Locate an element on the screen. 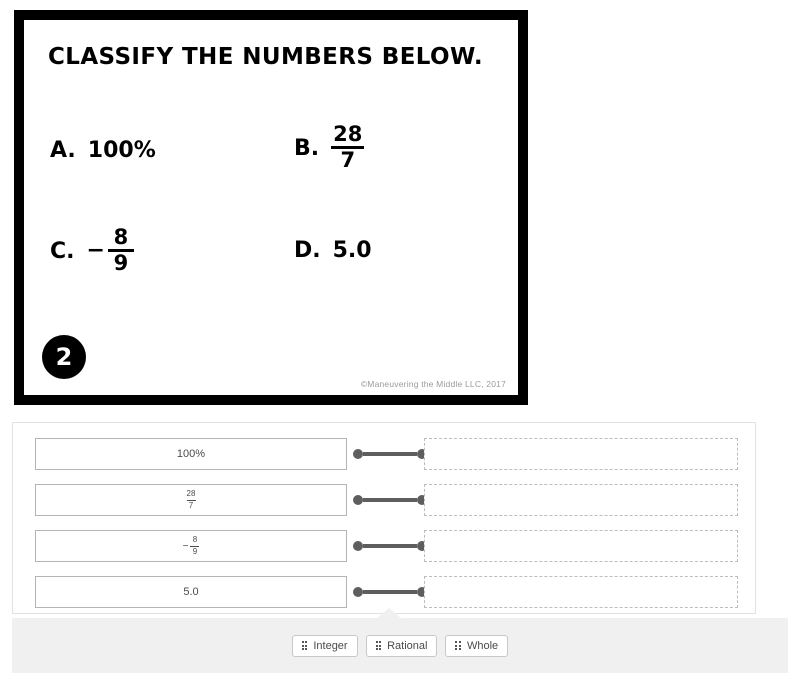  value-box-3-value: − 8 9 is located at coordinates (191, 545).